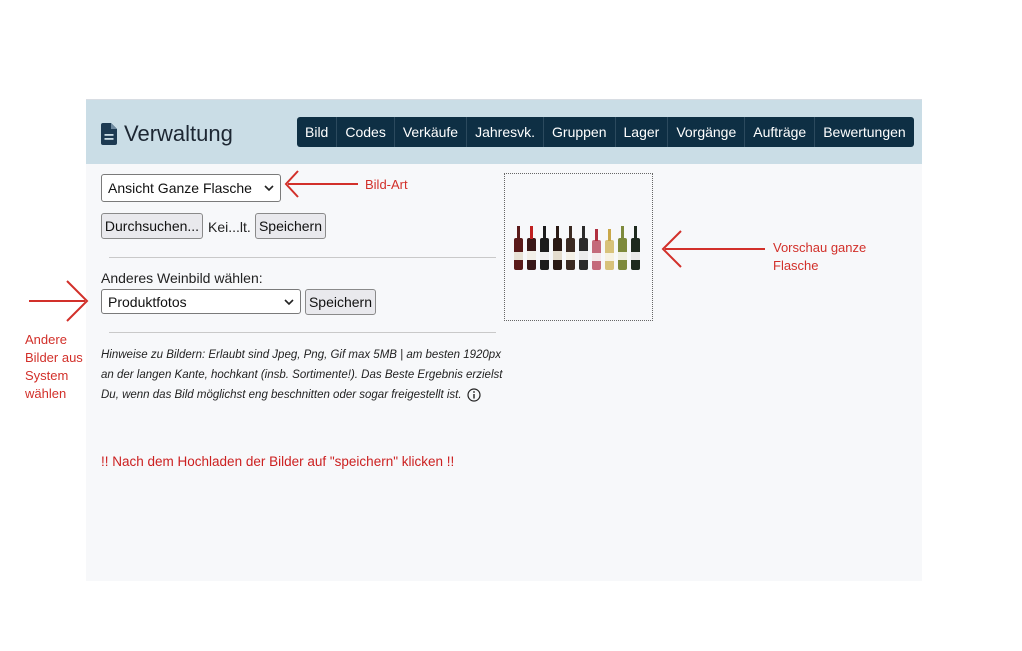  I want to click on image-type-select: Ansicht Ganze Flasche, so click(191, 188).